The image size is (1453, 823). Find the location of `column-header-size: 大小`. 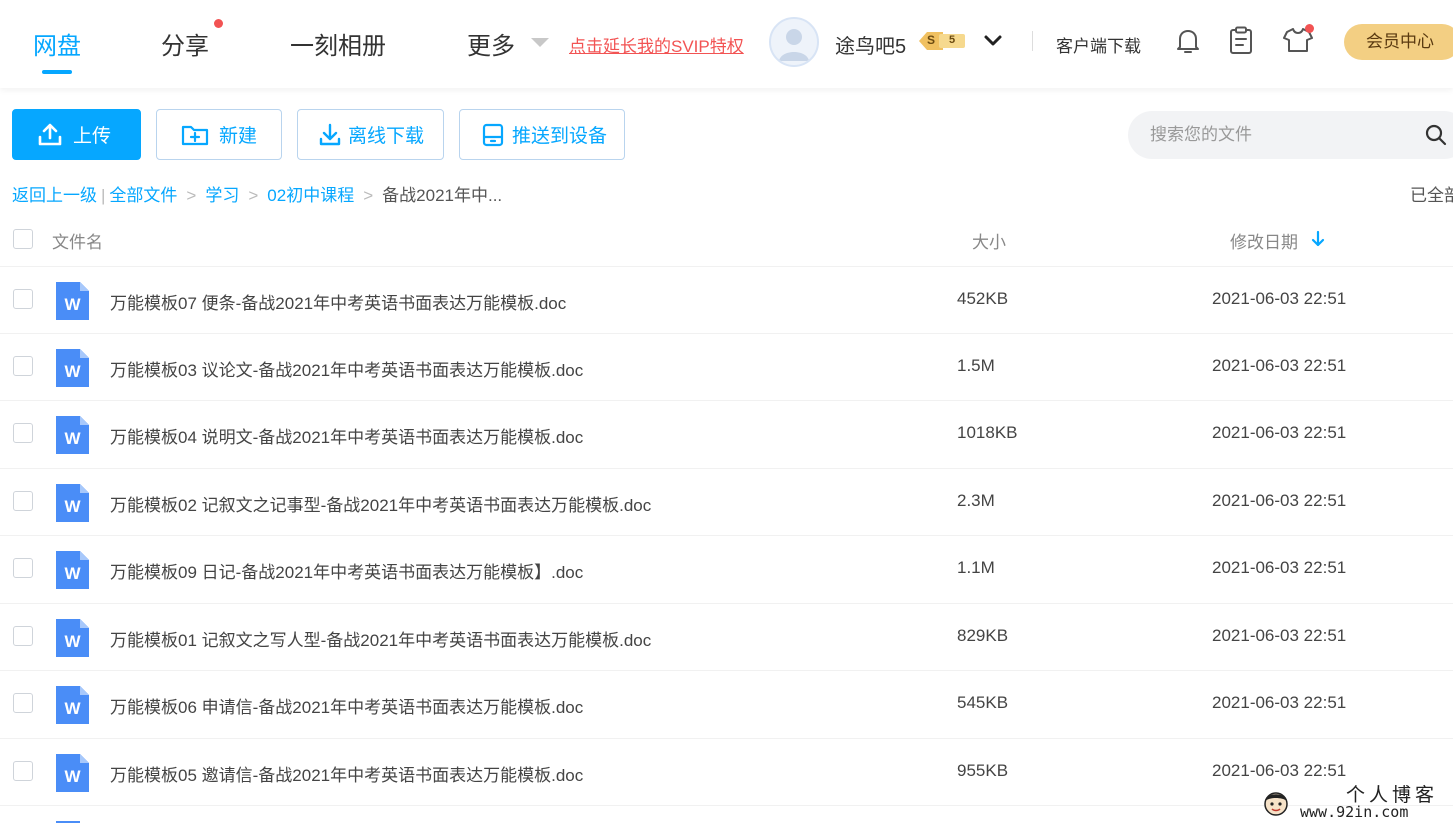

column-header-size: 大小 is located at coordinates (989, 240).